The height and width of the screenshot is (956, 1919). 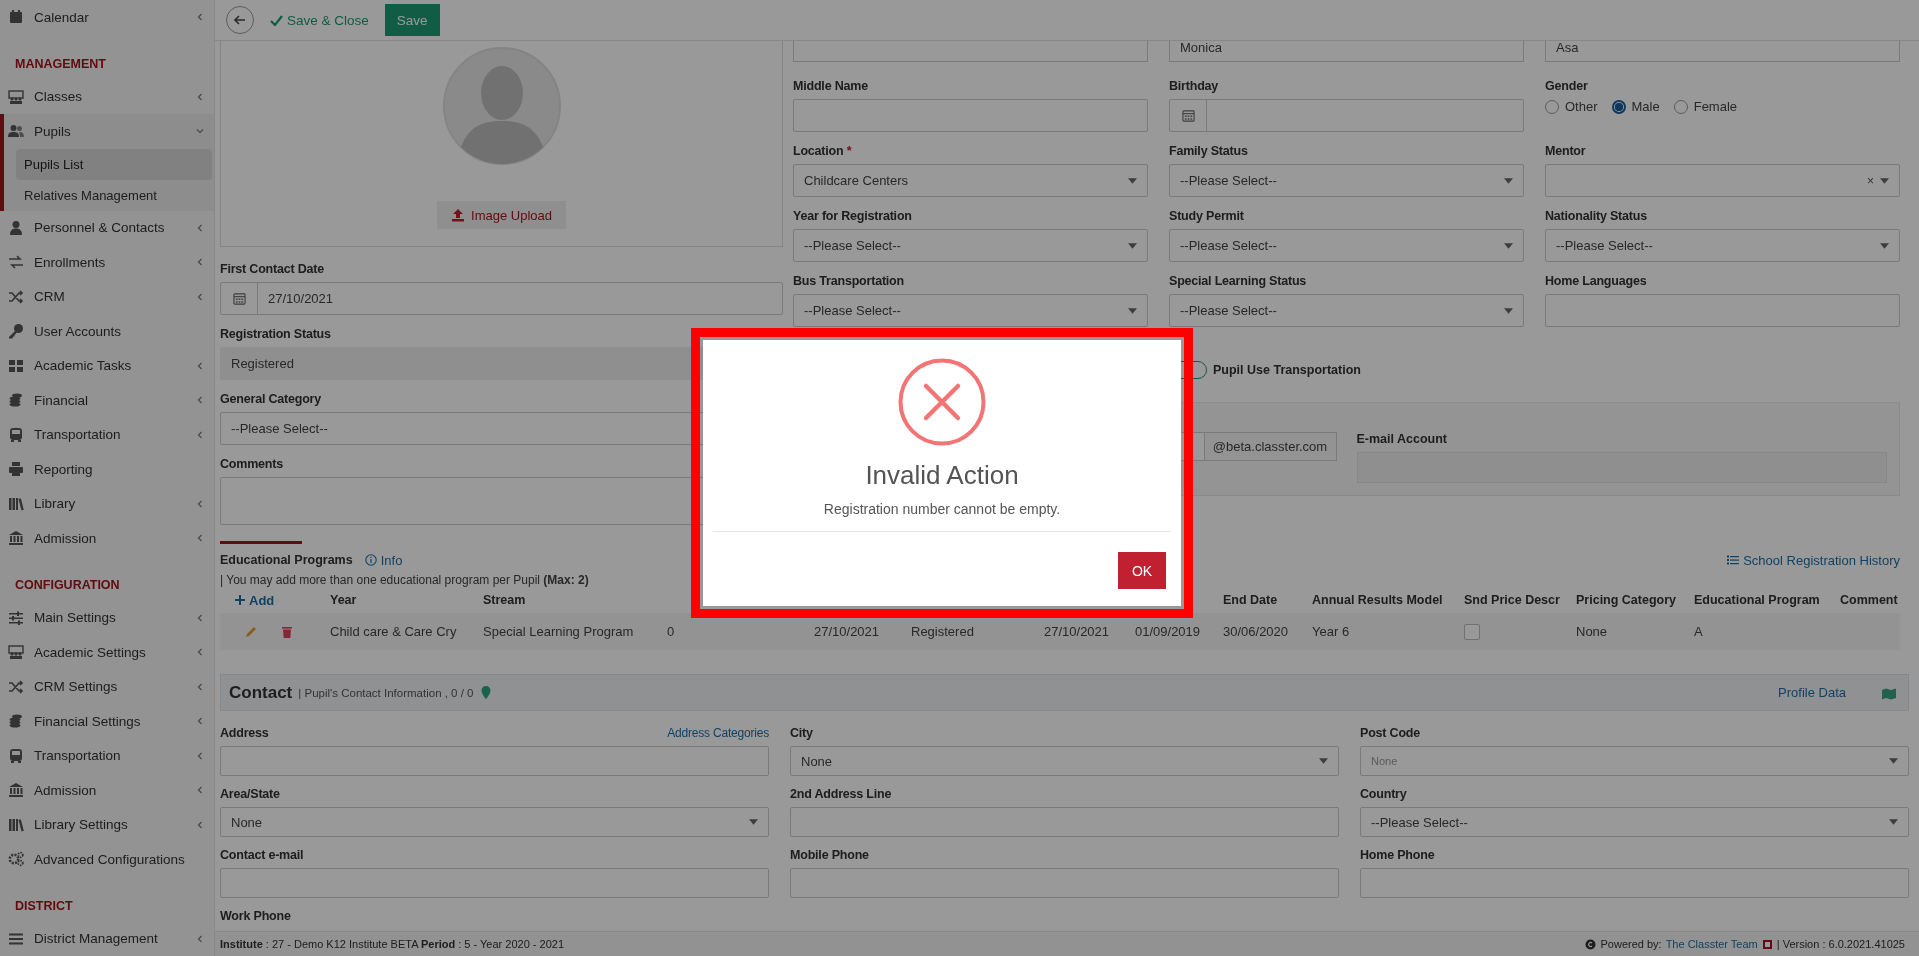 What do you see at coordinates (1346, 51) in the screenshot?
I see `text-field: Monica` at bounding box center [1346, 51].